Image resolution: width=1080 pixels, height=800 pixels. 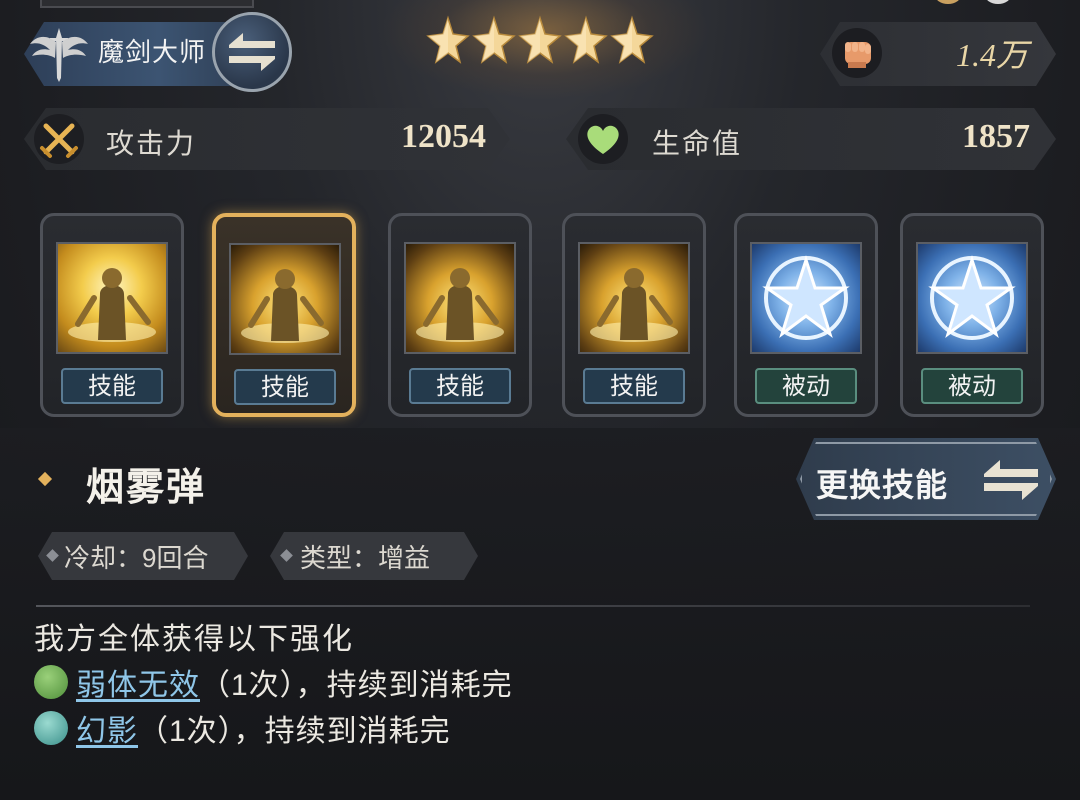 I want to click on change-skill-label: 更换技能, so click(x=882, y=485).